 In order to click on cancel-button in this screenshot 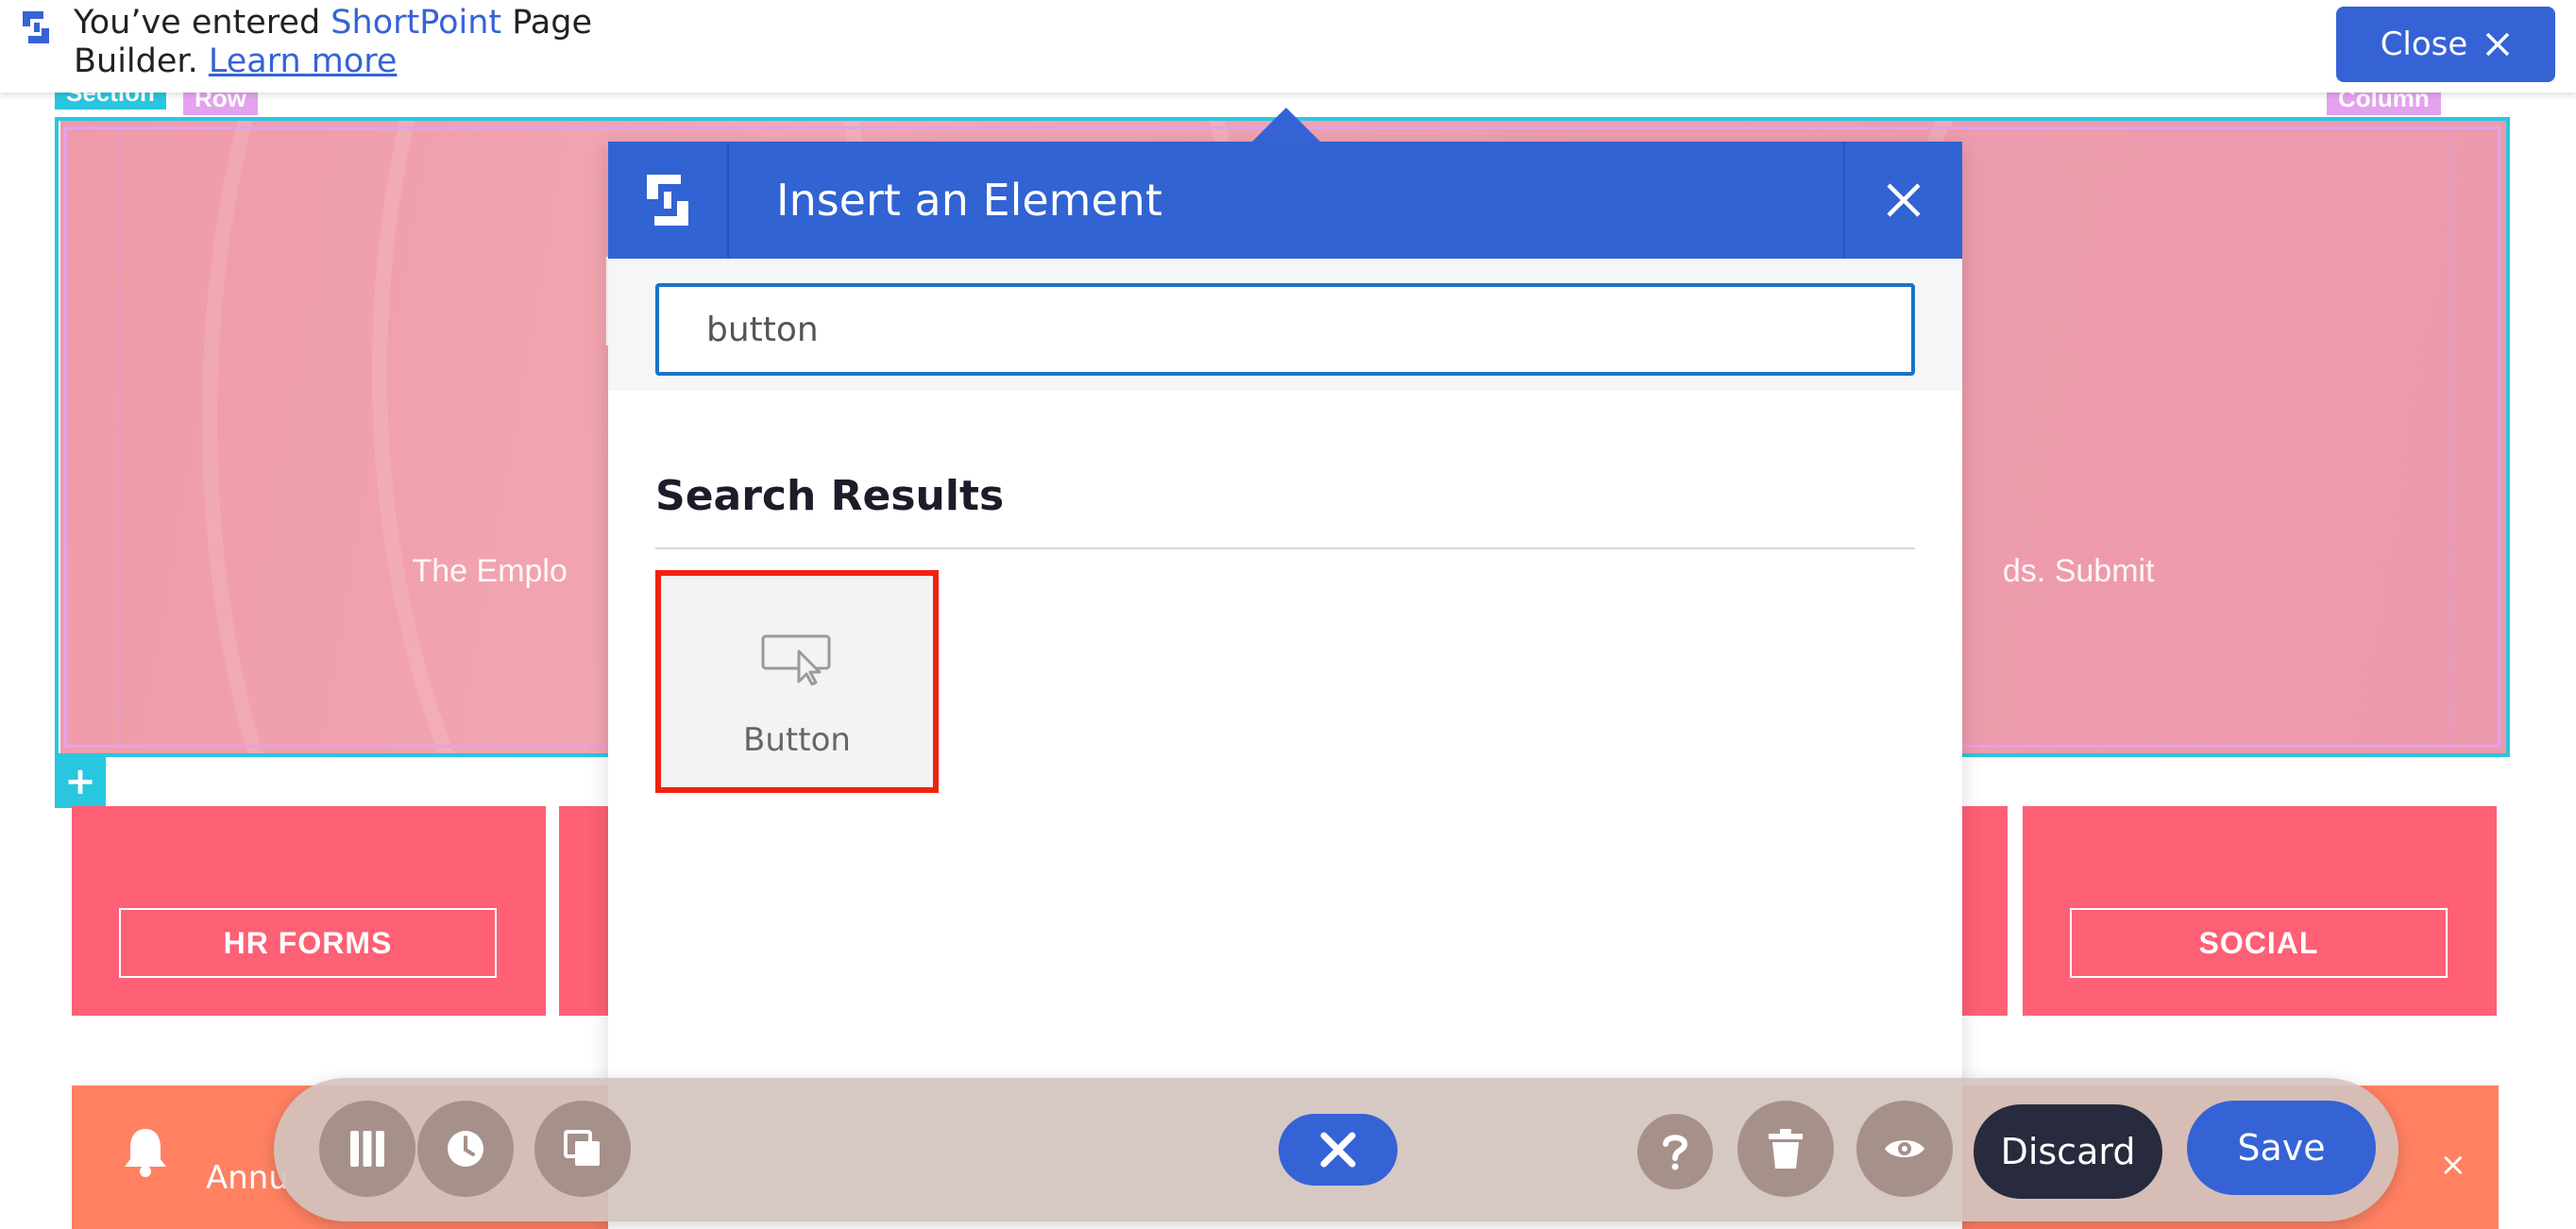, I will do `click(1338, 1150)`.